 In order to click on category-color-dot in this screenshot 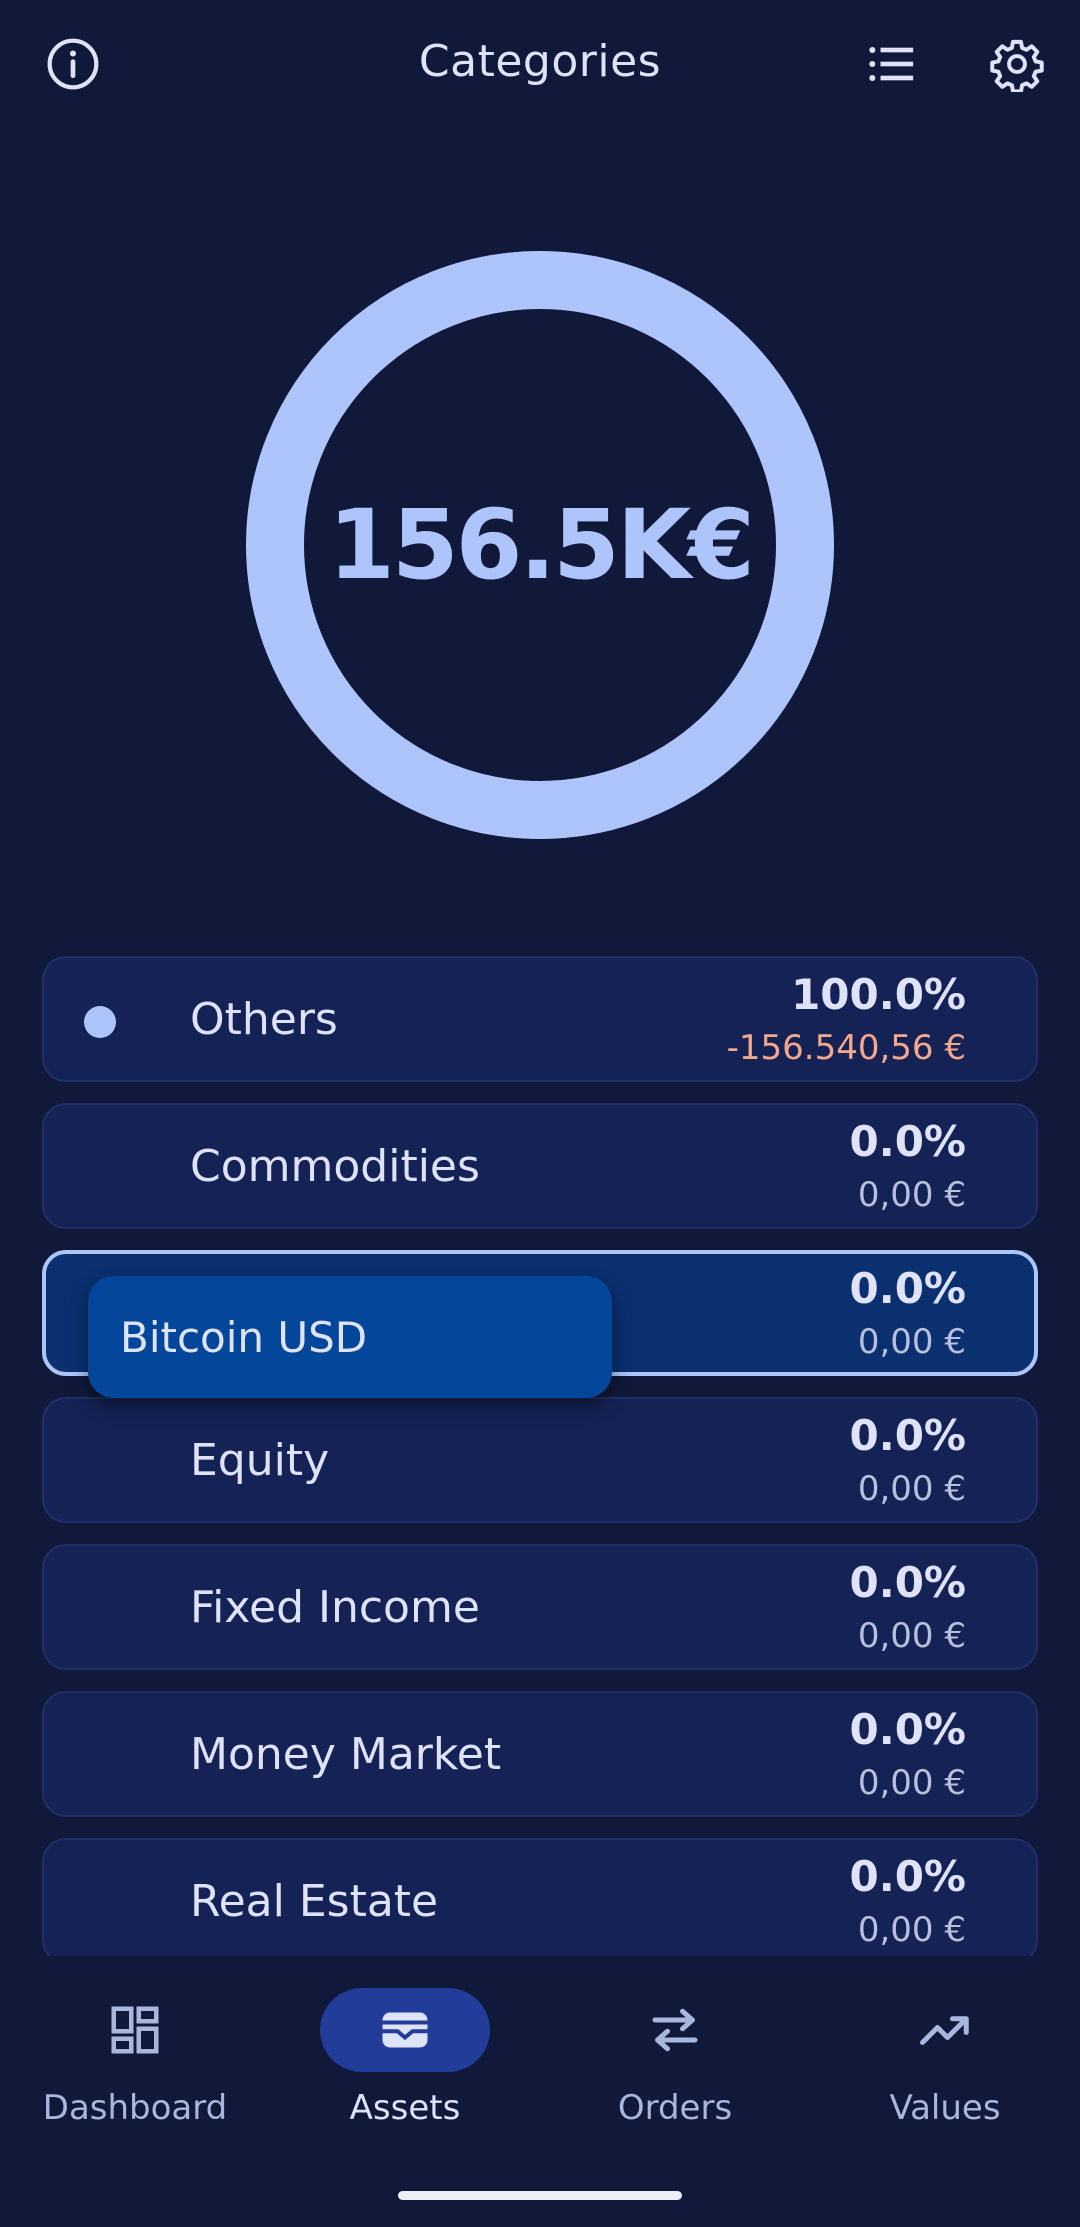, I will do `click(100, 1022)`.